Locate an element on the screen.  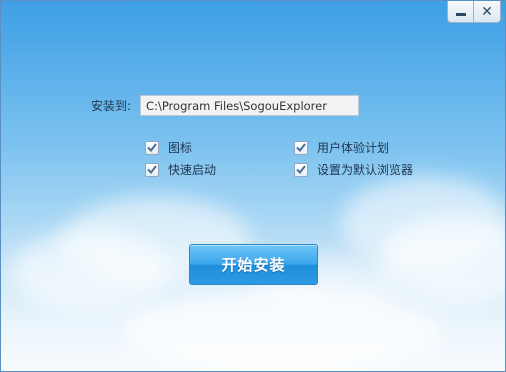
install-path-row: 安装到: is located at coordinates (225, 105).